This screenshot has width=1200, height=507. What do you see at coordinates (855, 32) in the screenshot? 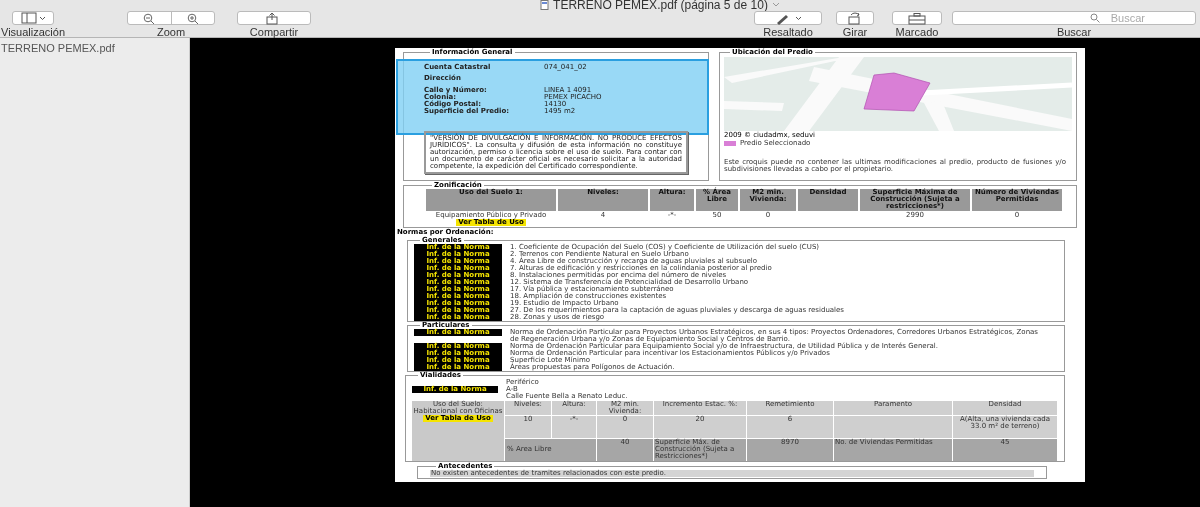
I see `toolbar-label: Girar` at bounding box center [855, 32].